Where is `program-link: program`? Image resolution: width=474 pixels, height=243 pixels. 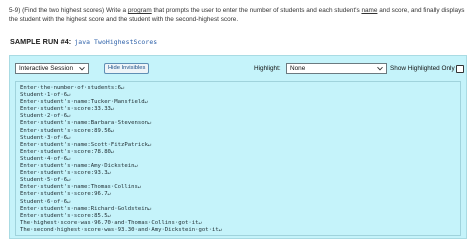 program-link: program is located at coordinates (140, 10).